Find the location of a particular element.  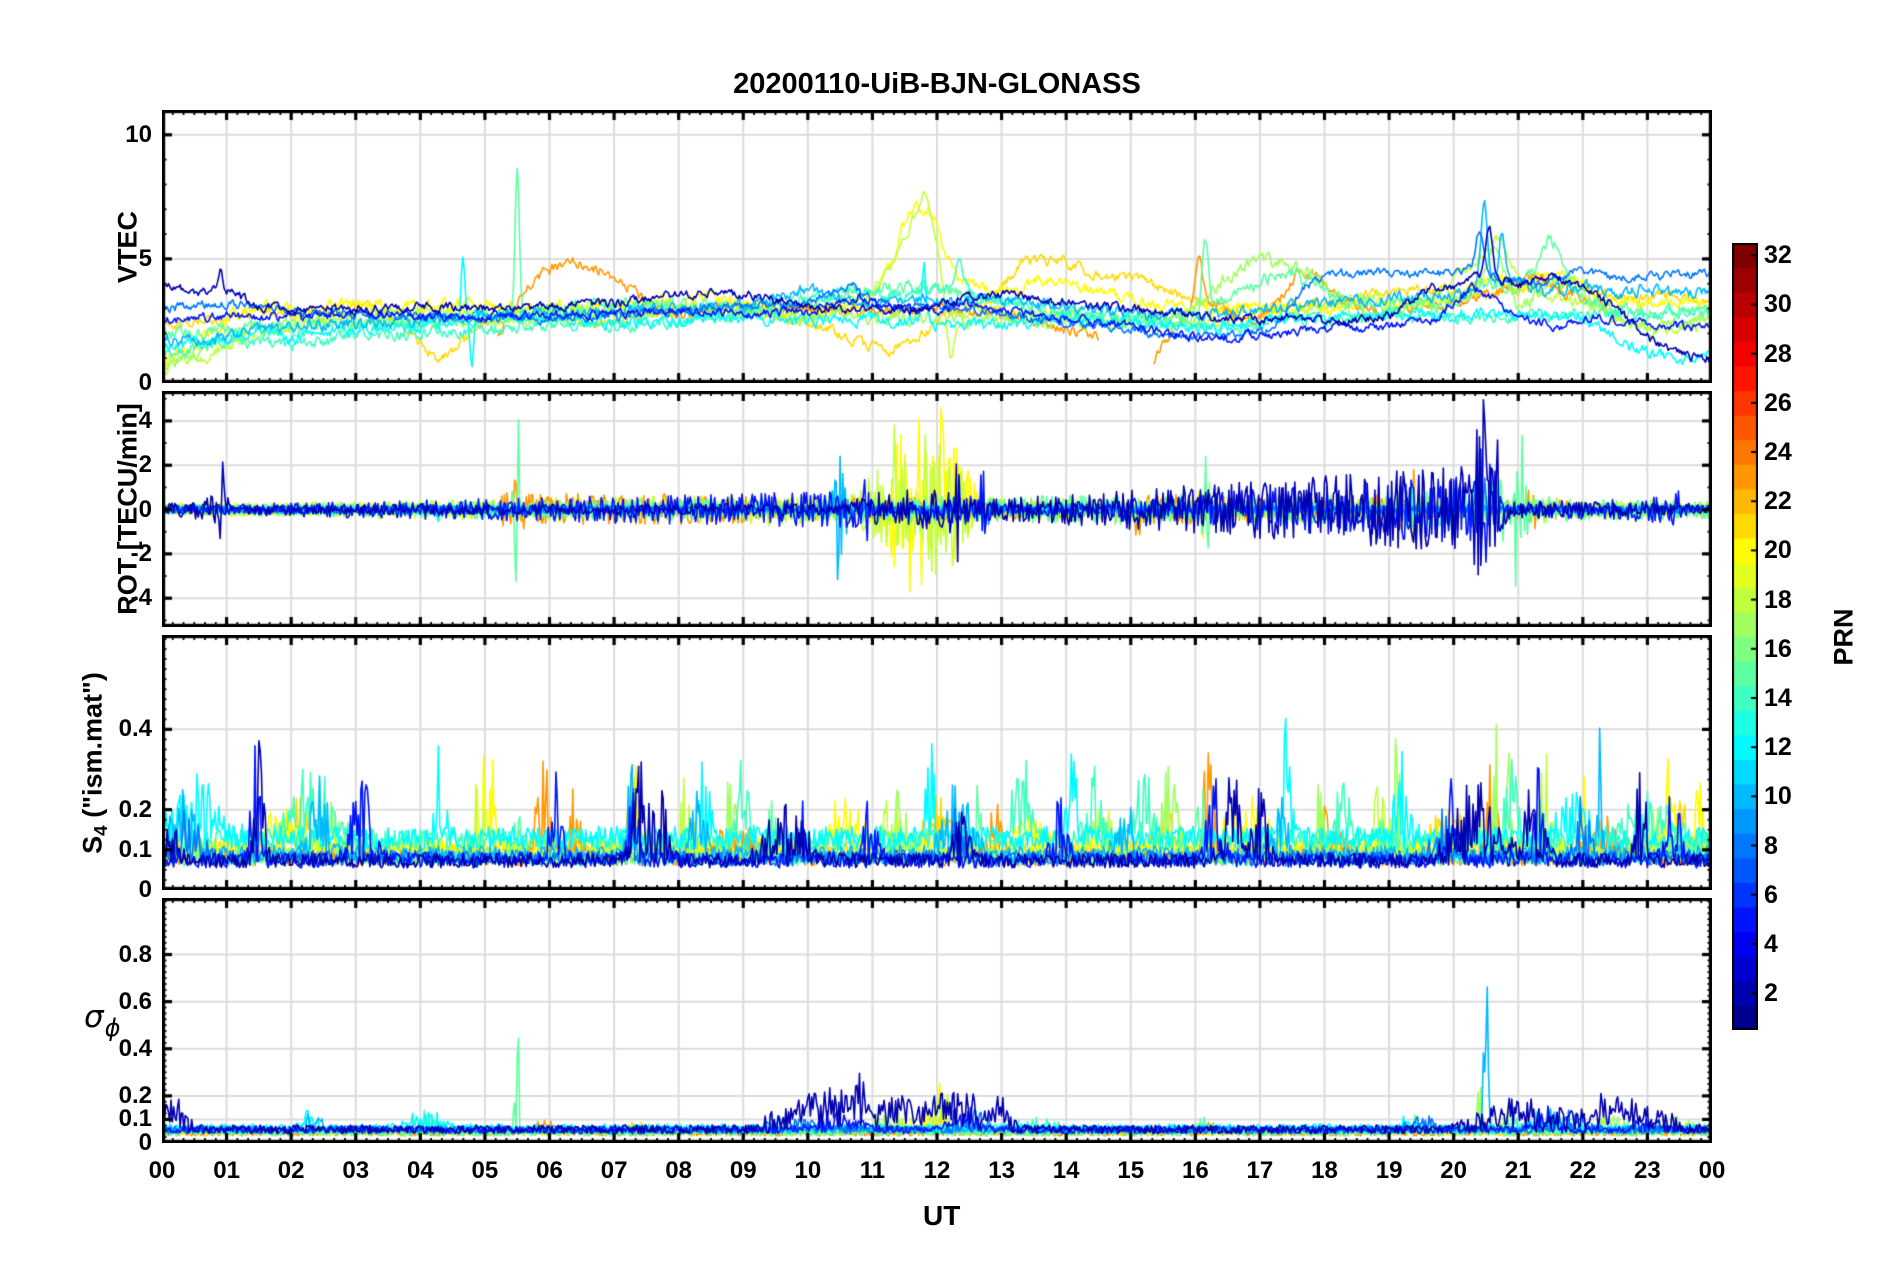

x-tick-label: 15 is located at coordinates (1131, 1170).